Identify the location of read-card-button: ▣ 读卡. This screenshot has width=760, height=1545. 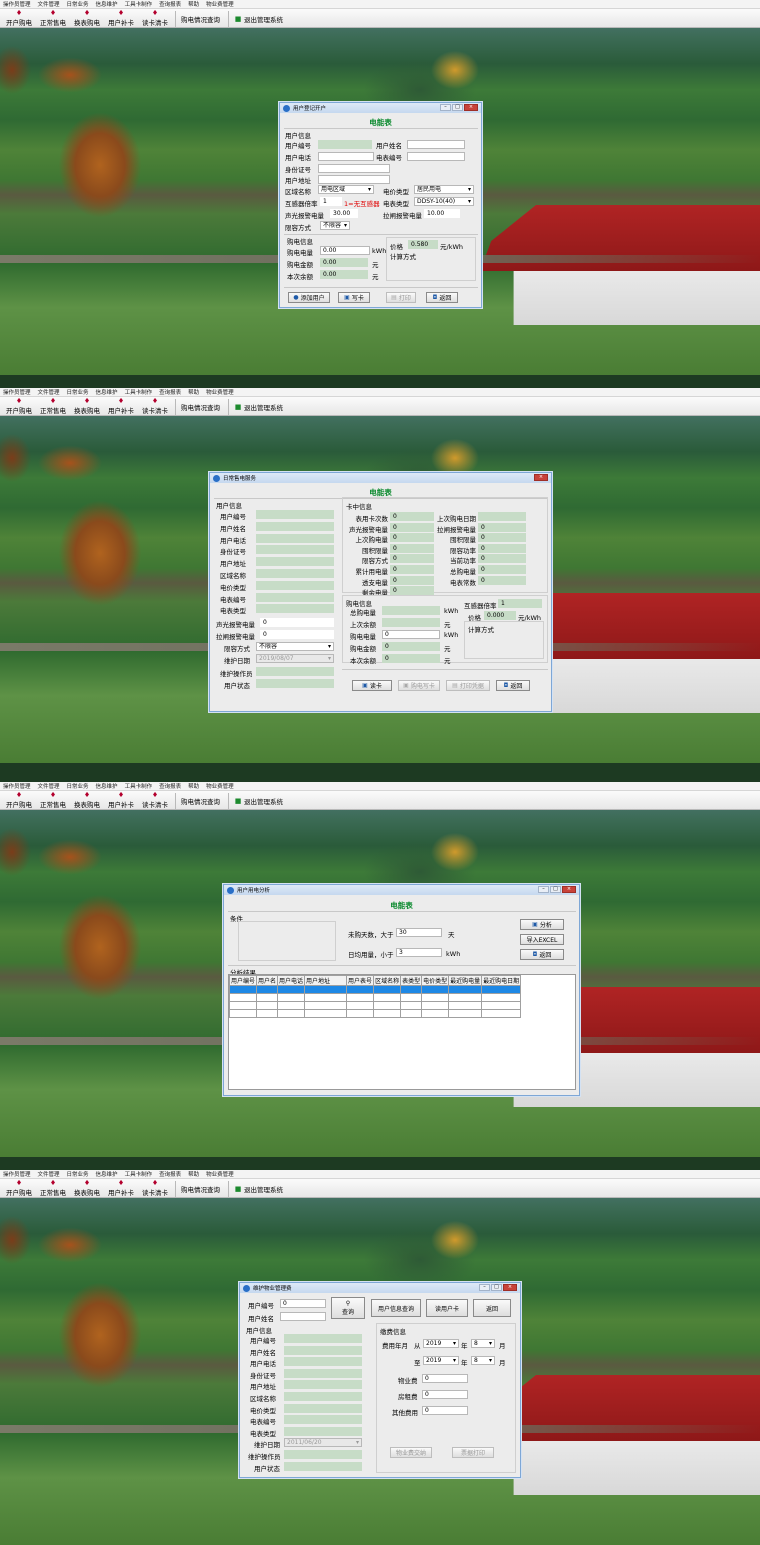
(372, 685).